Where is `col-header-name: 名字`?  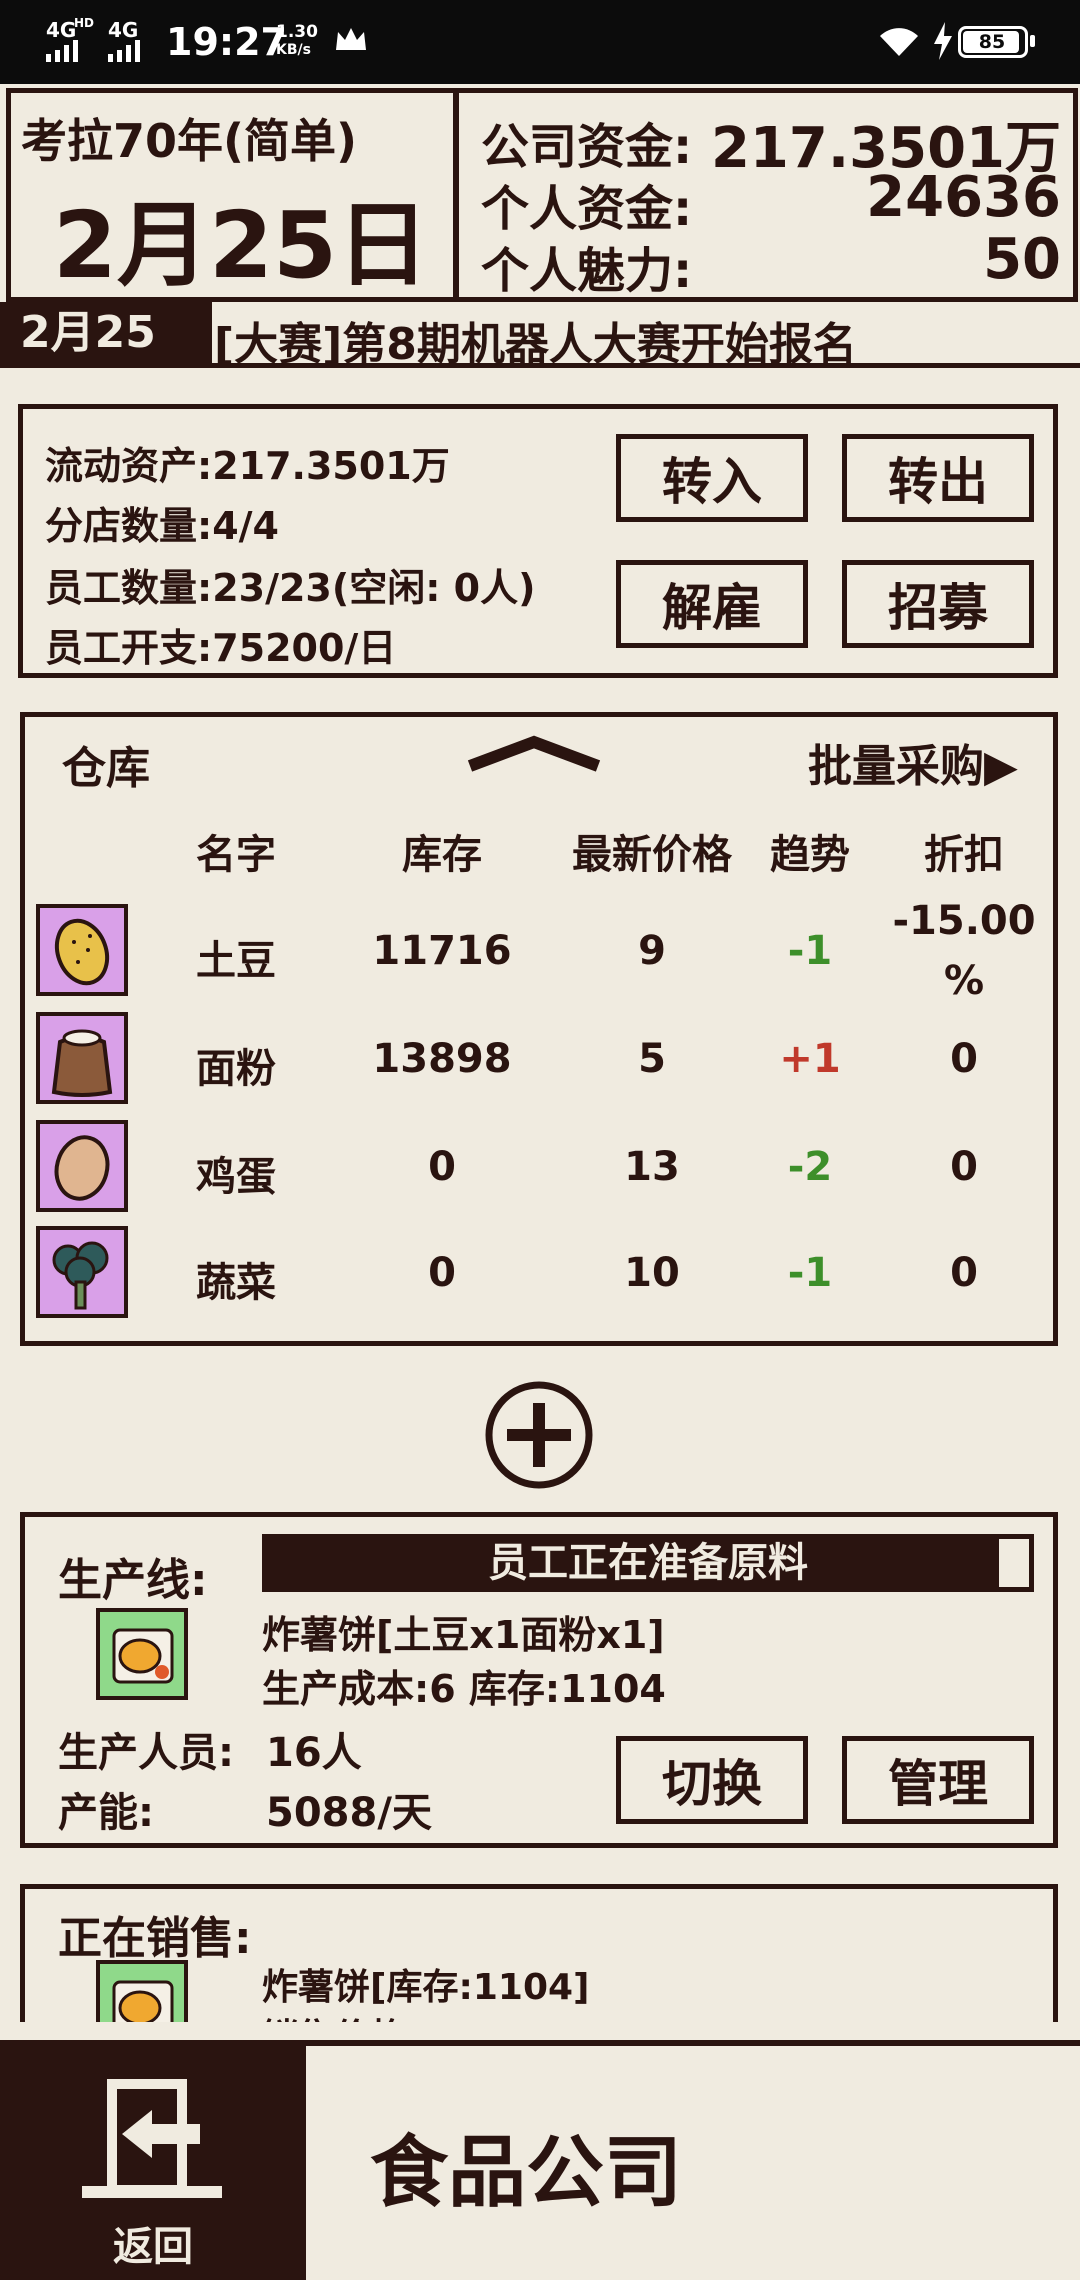 col-header-name: 名字 is located at coordinates (236, 855).